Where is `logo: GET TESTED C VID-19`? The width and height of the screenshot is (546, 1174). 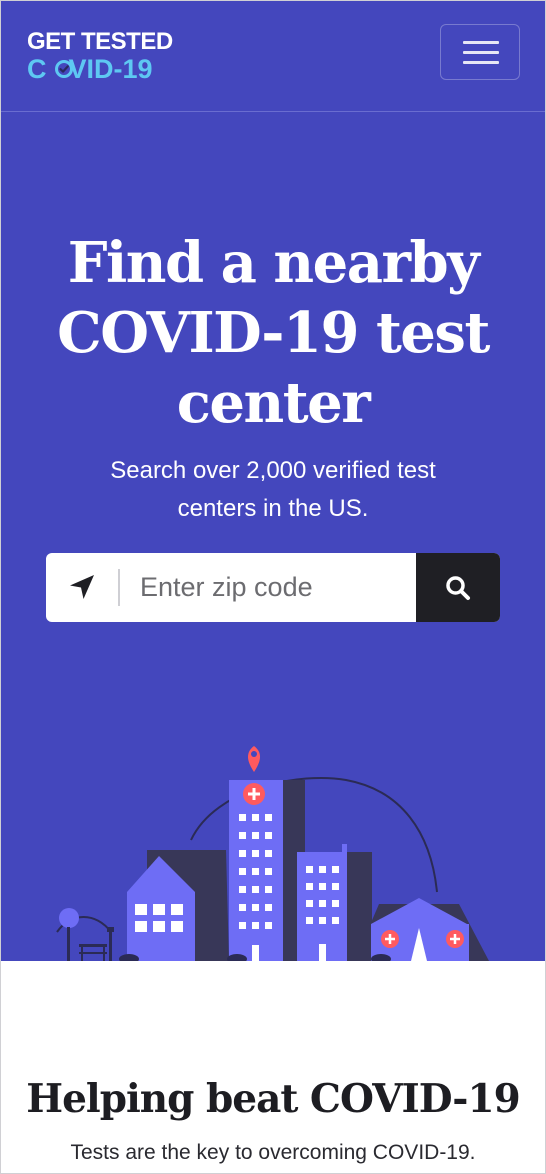
logo: GET TESTED C VID-19 is located at coordinates (100, 56).